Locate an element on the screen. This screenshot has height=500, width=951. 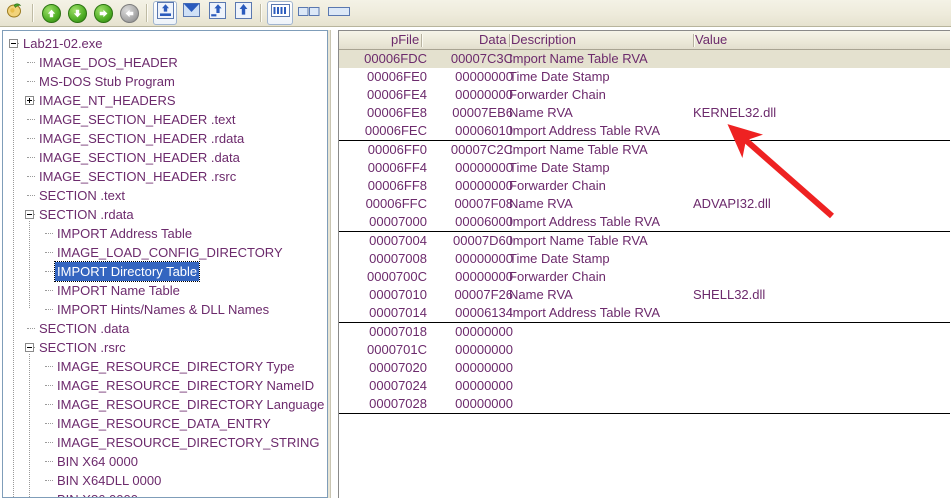
table-row: 00007028 00000000 is located at coordinates (644, 404).